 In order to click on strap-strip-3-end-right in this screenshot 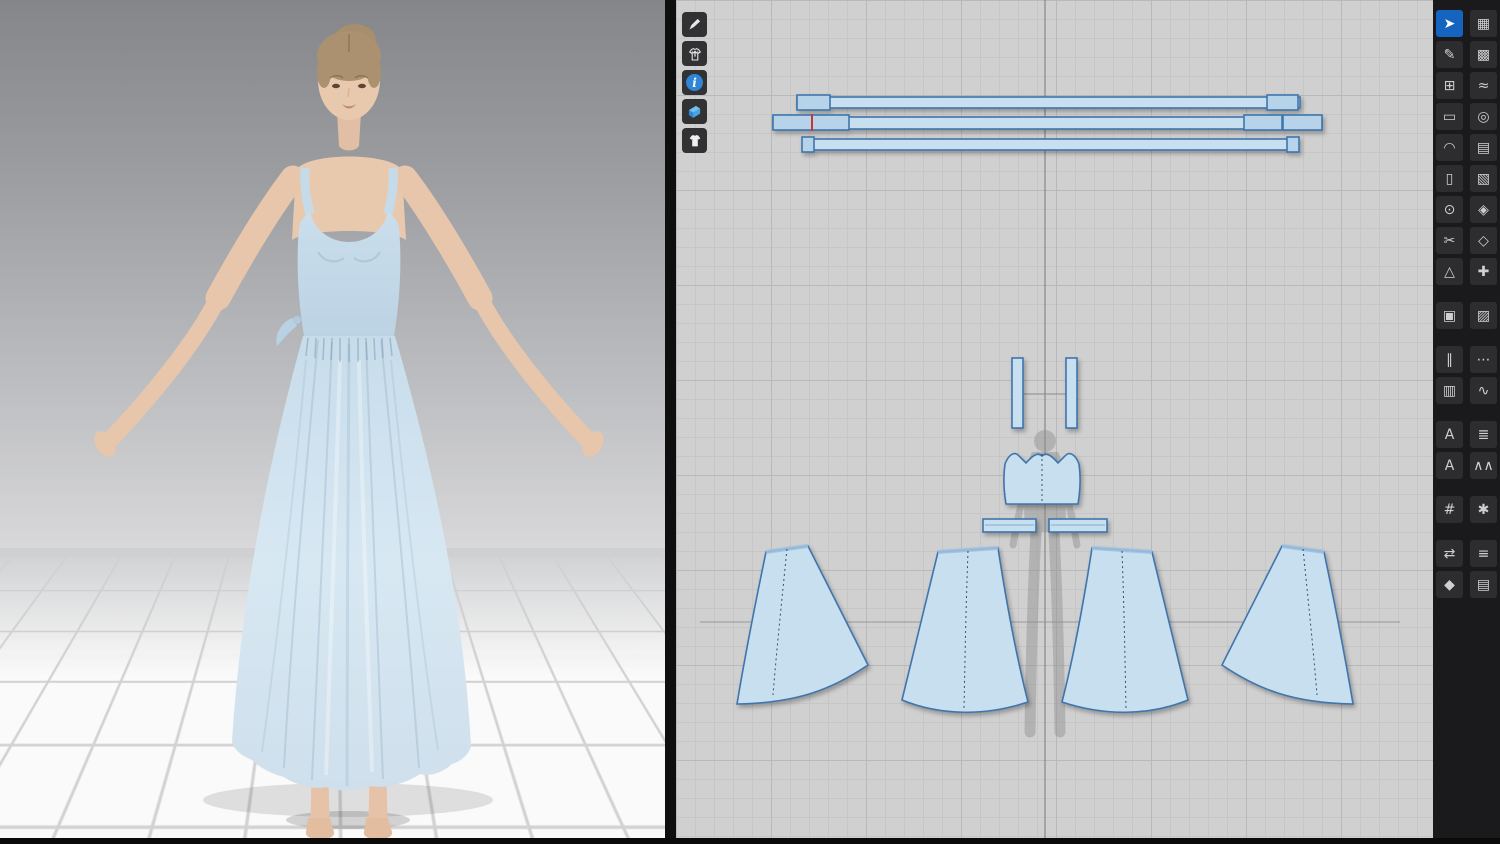, I will do `click(1293, 144)`.